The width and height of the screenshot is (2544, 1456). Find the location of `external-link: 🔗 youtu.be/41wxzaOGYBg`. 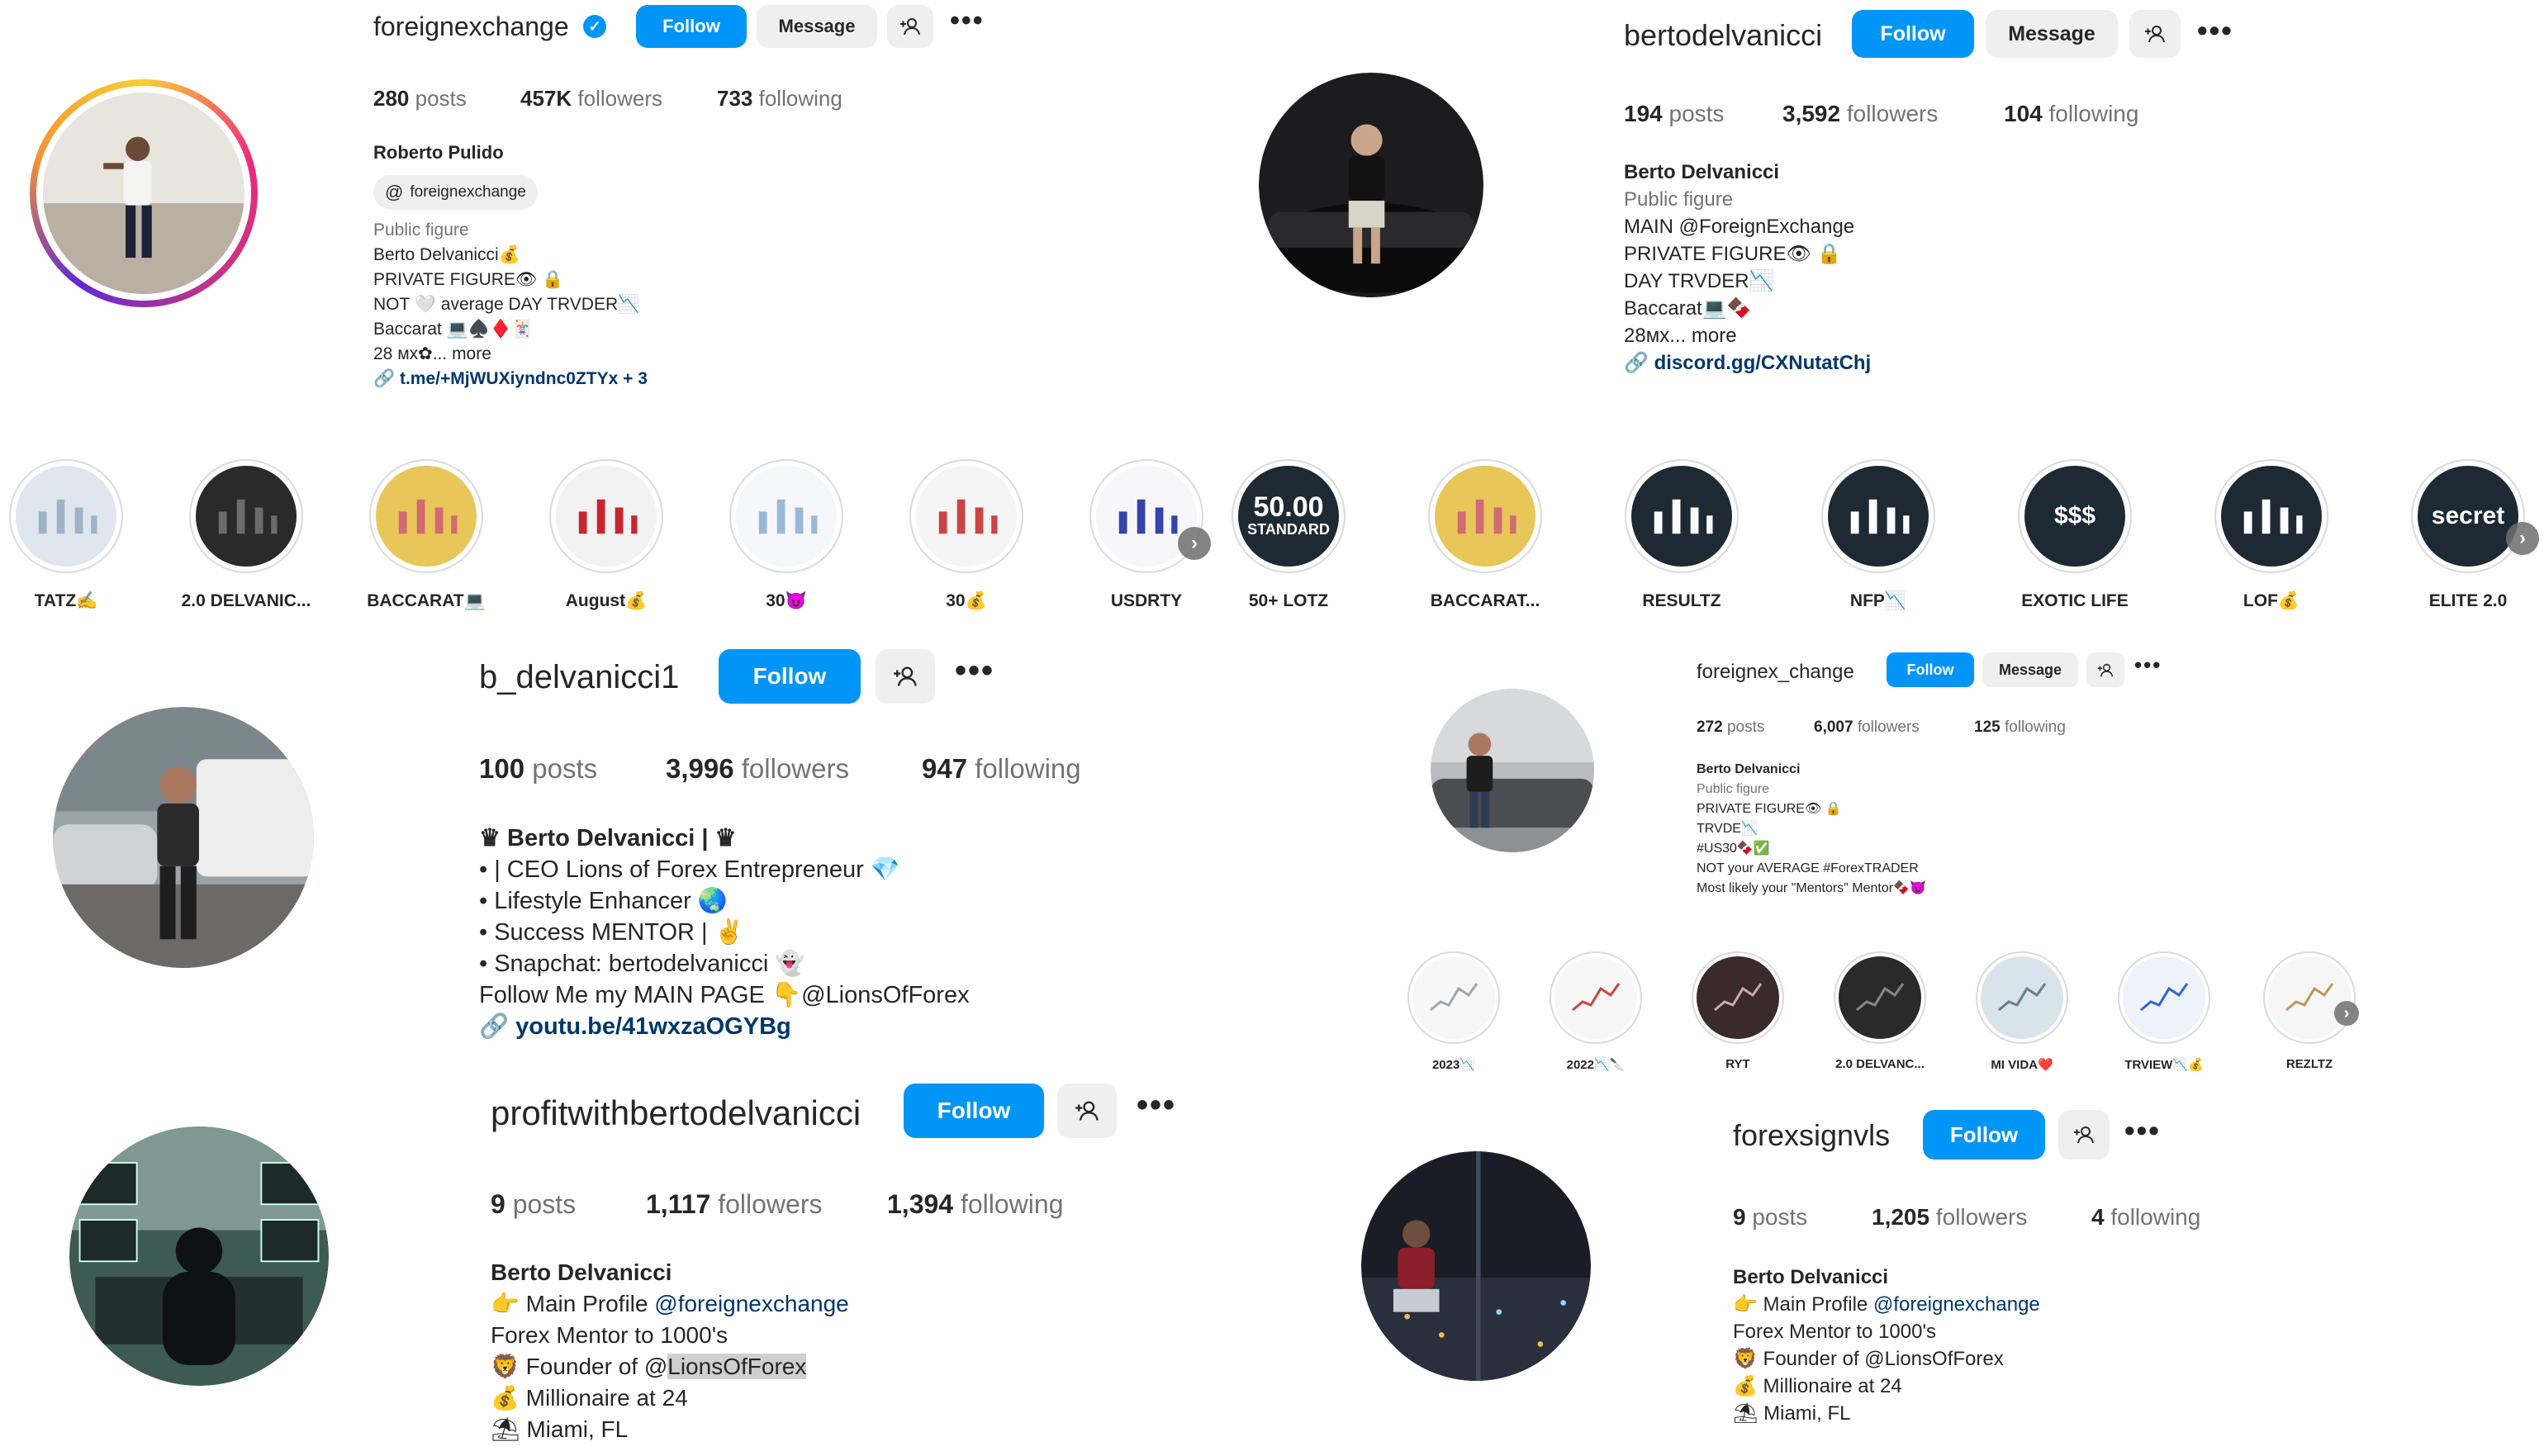

external-link: 🔗 youtu.be/41wxzaOGYBg is located at coordinates (725, 1026).